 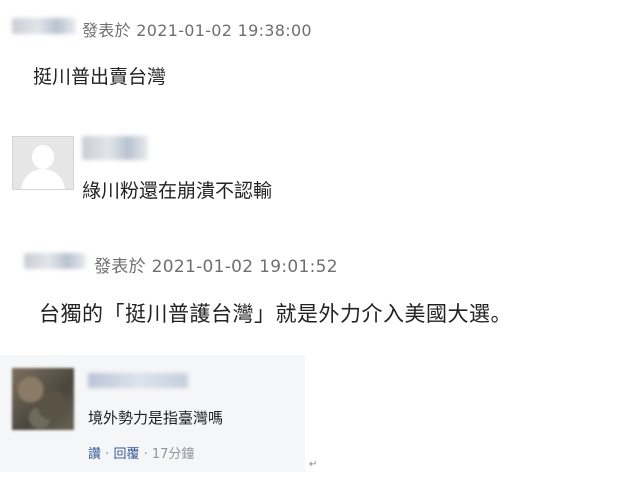 I want to click on fb-comment-card: 境外勢力是指臺灣嗎 讚 · 回覆 · 17分鐘, so click(x=152, y=413).